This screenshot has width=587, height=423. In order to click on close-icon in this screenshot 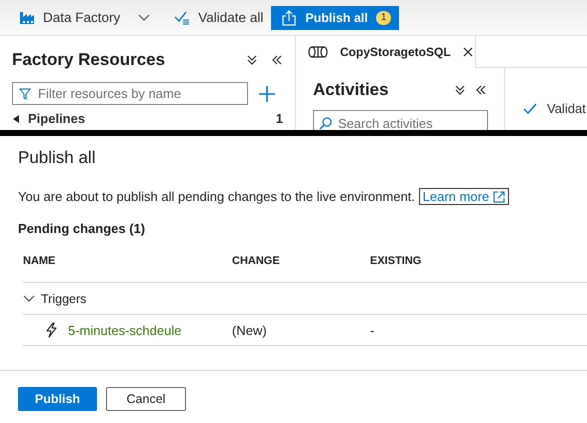, I will do `click(467, 52)`.